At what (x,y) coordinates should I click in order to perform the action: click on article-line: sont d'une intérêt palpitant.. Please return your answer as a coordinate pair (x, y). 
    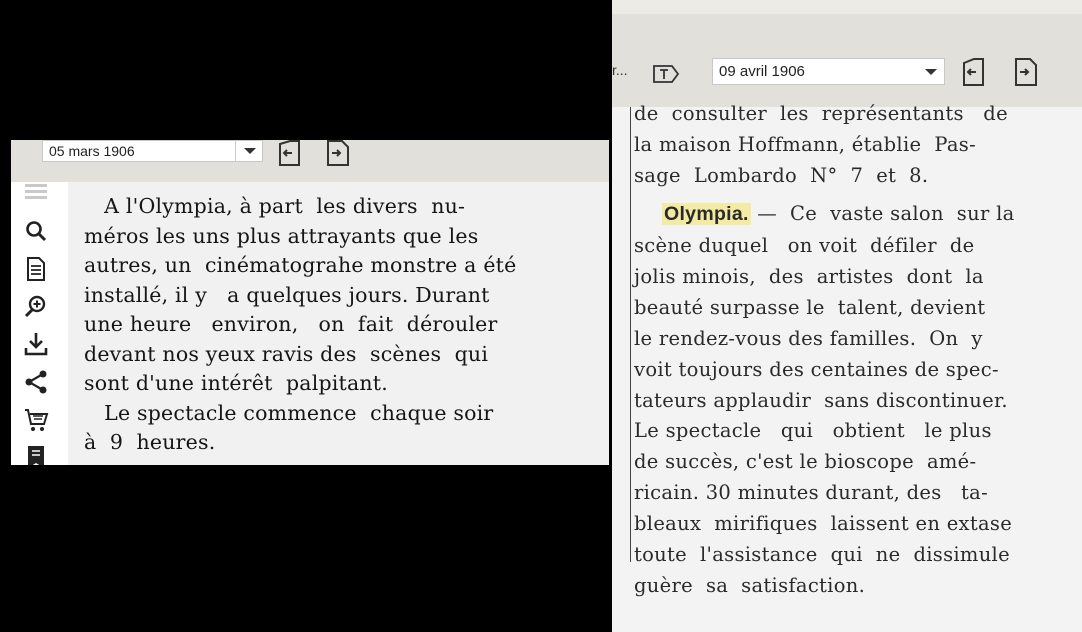
    Looking at the image, I should click on (236, 383).